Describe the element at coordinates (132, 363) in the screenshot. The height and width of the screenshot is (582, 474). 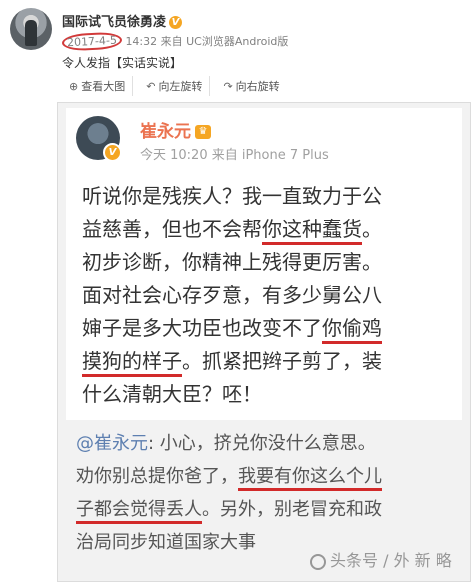
I see `underlined-segment: 摸狗的样子` at that location.